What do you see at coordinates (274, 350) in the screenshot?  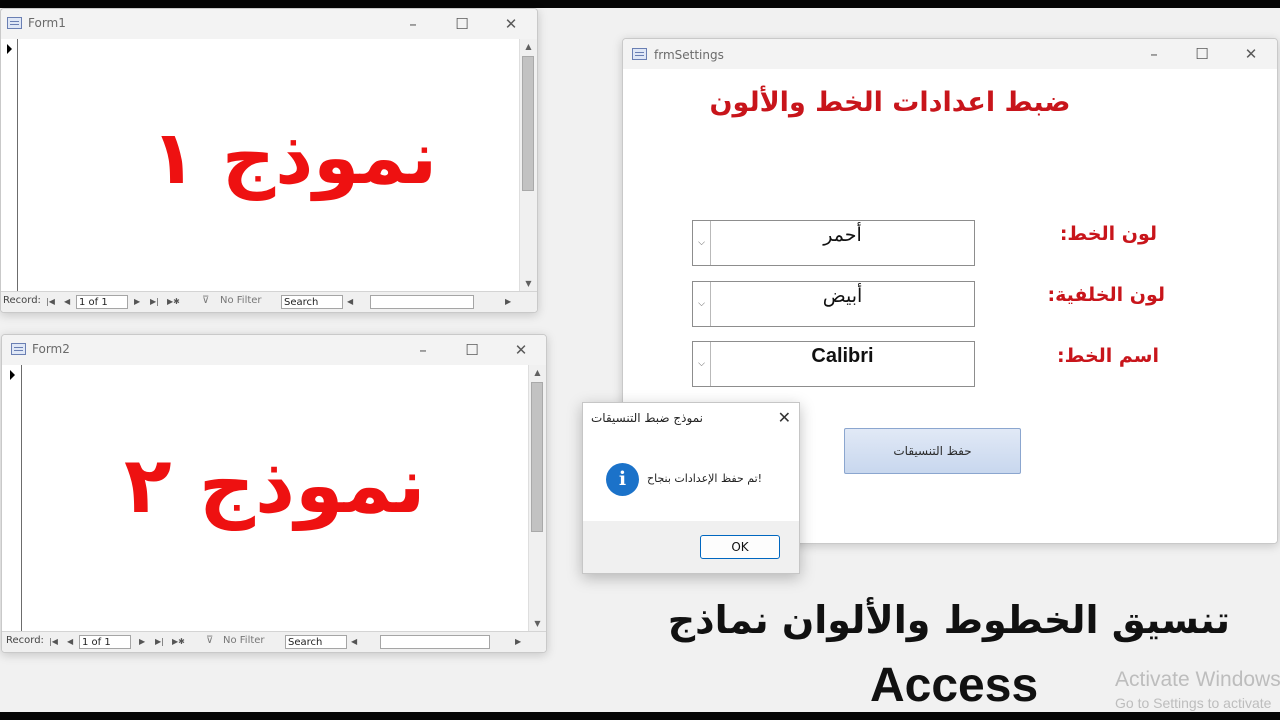 I see `form2-titlebar: Form2 – ☐ ✕` at bounding box center [274, 350].